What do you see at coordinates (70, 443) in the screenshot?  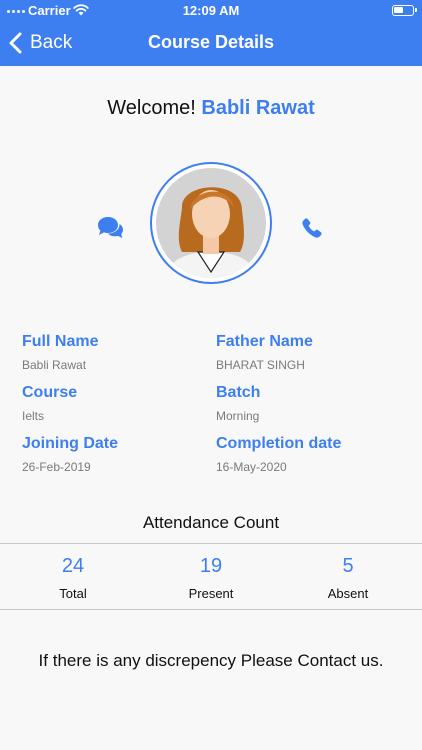 I see `joining-date-label: Joining Date` at bounding box center [70, 443].